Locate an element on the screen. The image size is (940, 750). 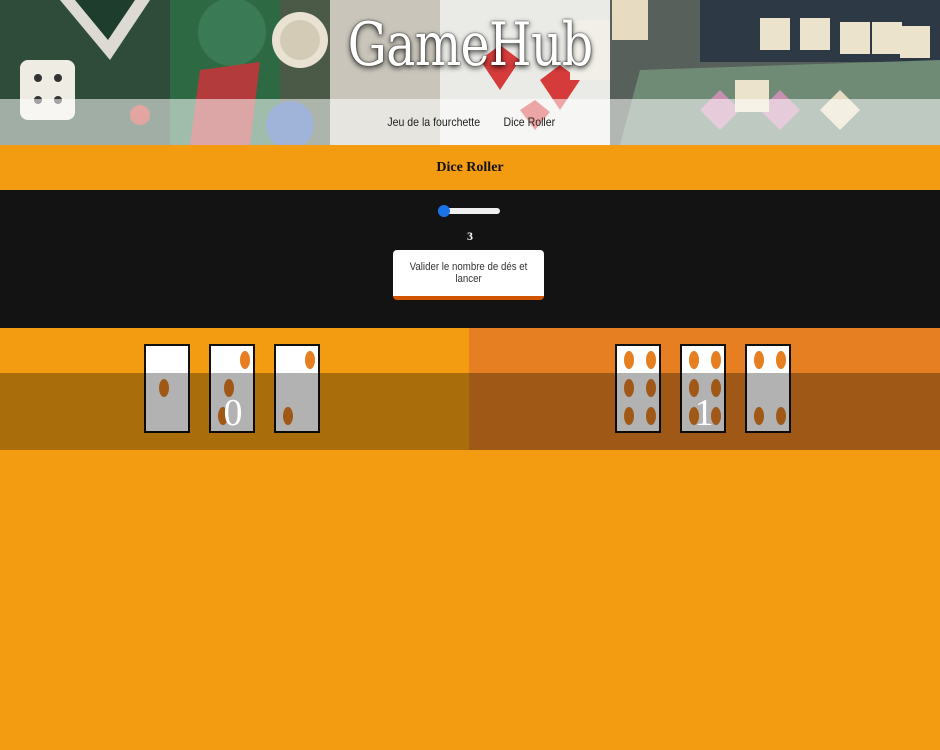
dice-count-value: 3 is located at coordinates (470, 236).